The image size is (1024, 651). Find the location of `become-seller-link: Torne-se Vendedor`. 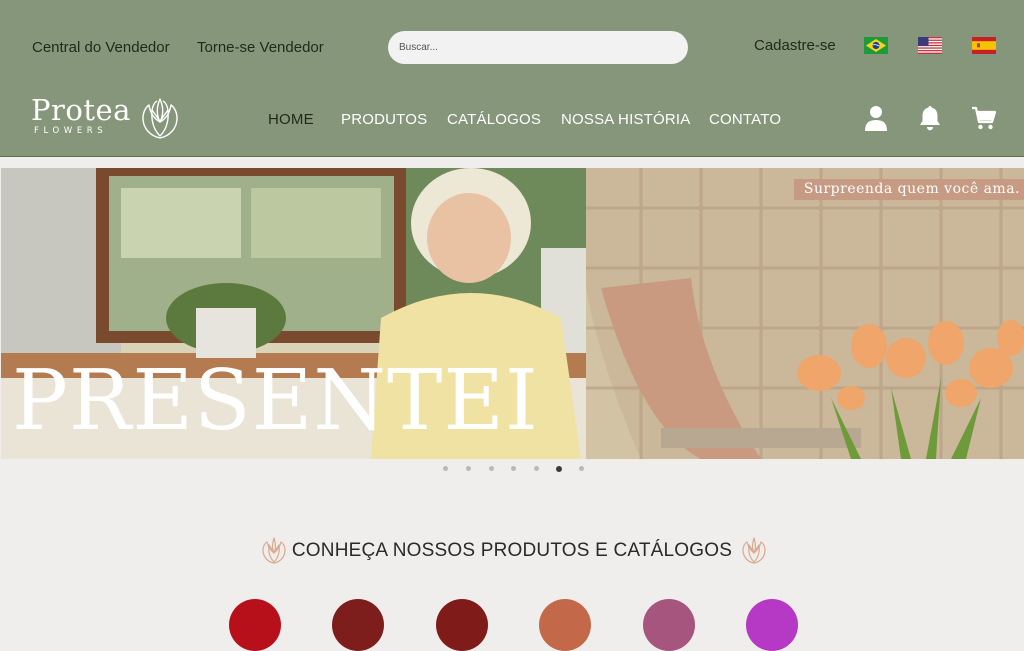

become-seller-link: Torne-se Vendedor is located at coordinates (260, 47).